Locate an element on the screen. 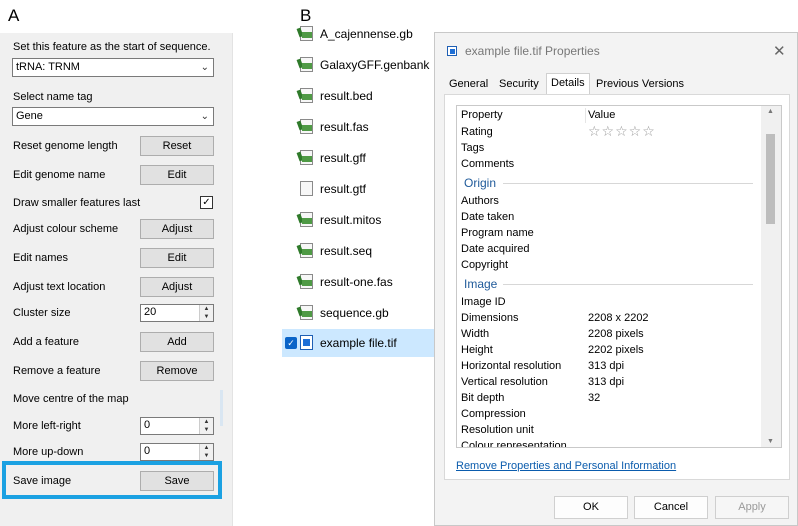 The height and width of the screenshot is (526, 798). column-separator is located at coordinates (585, 115).